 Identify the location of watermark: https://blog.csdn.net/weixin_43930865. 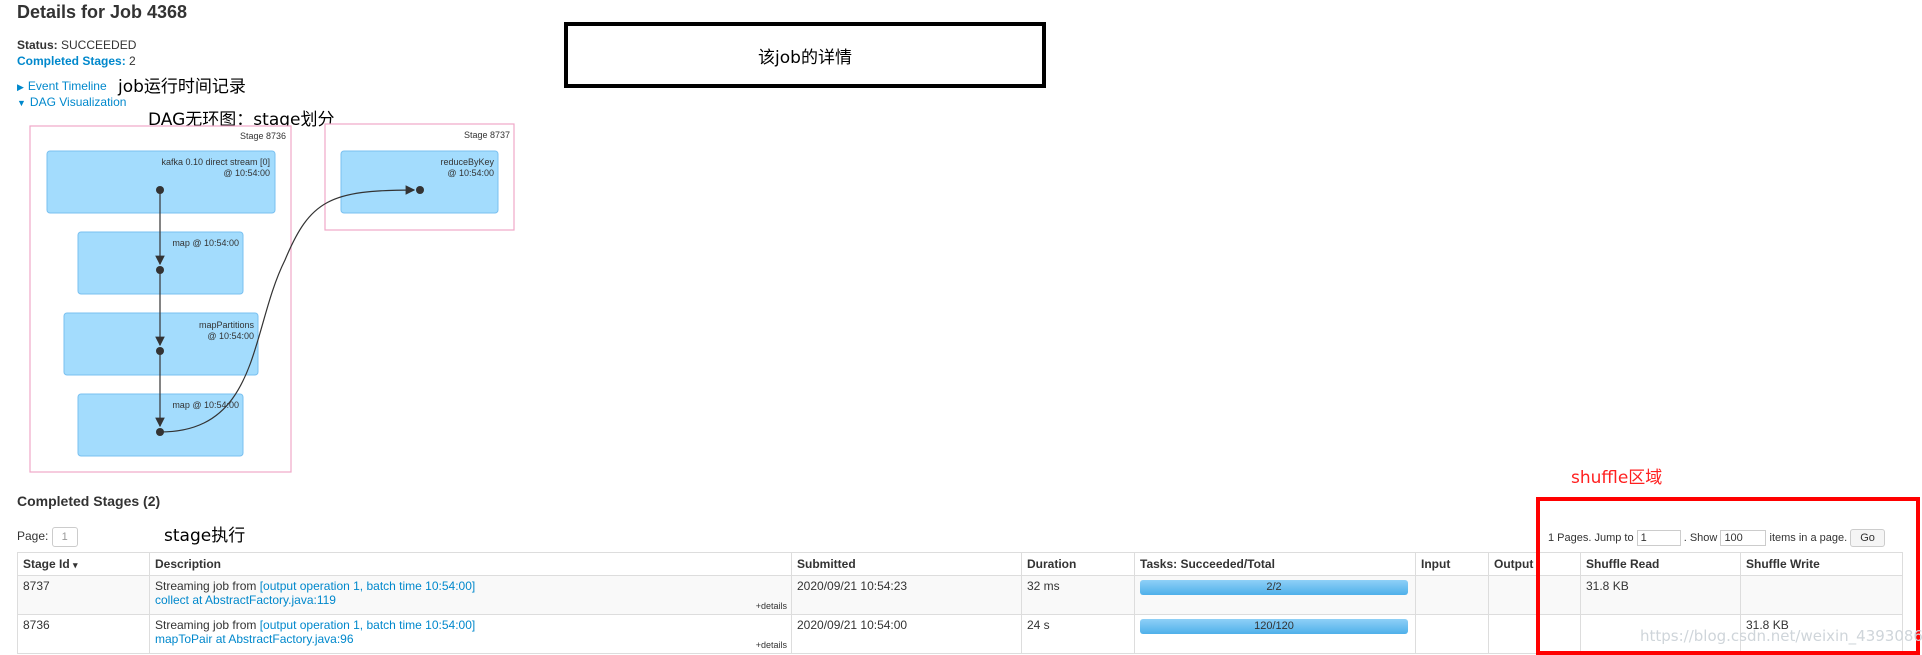
(1781, 636).